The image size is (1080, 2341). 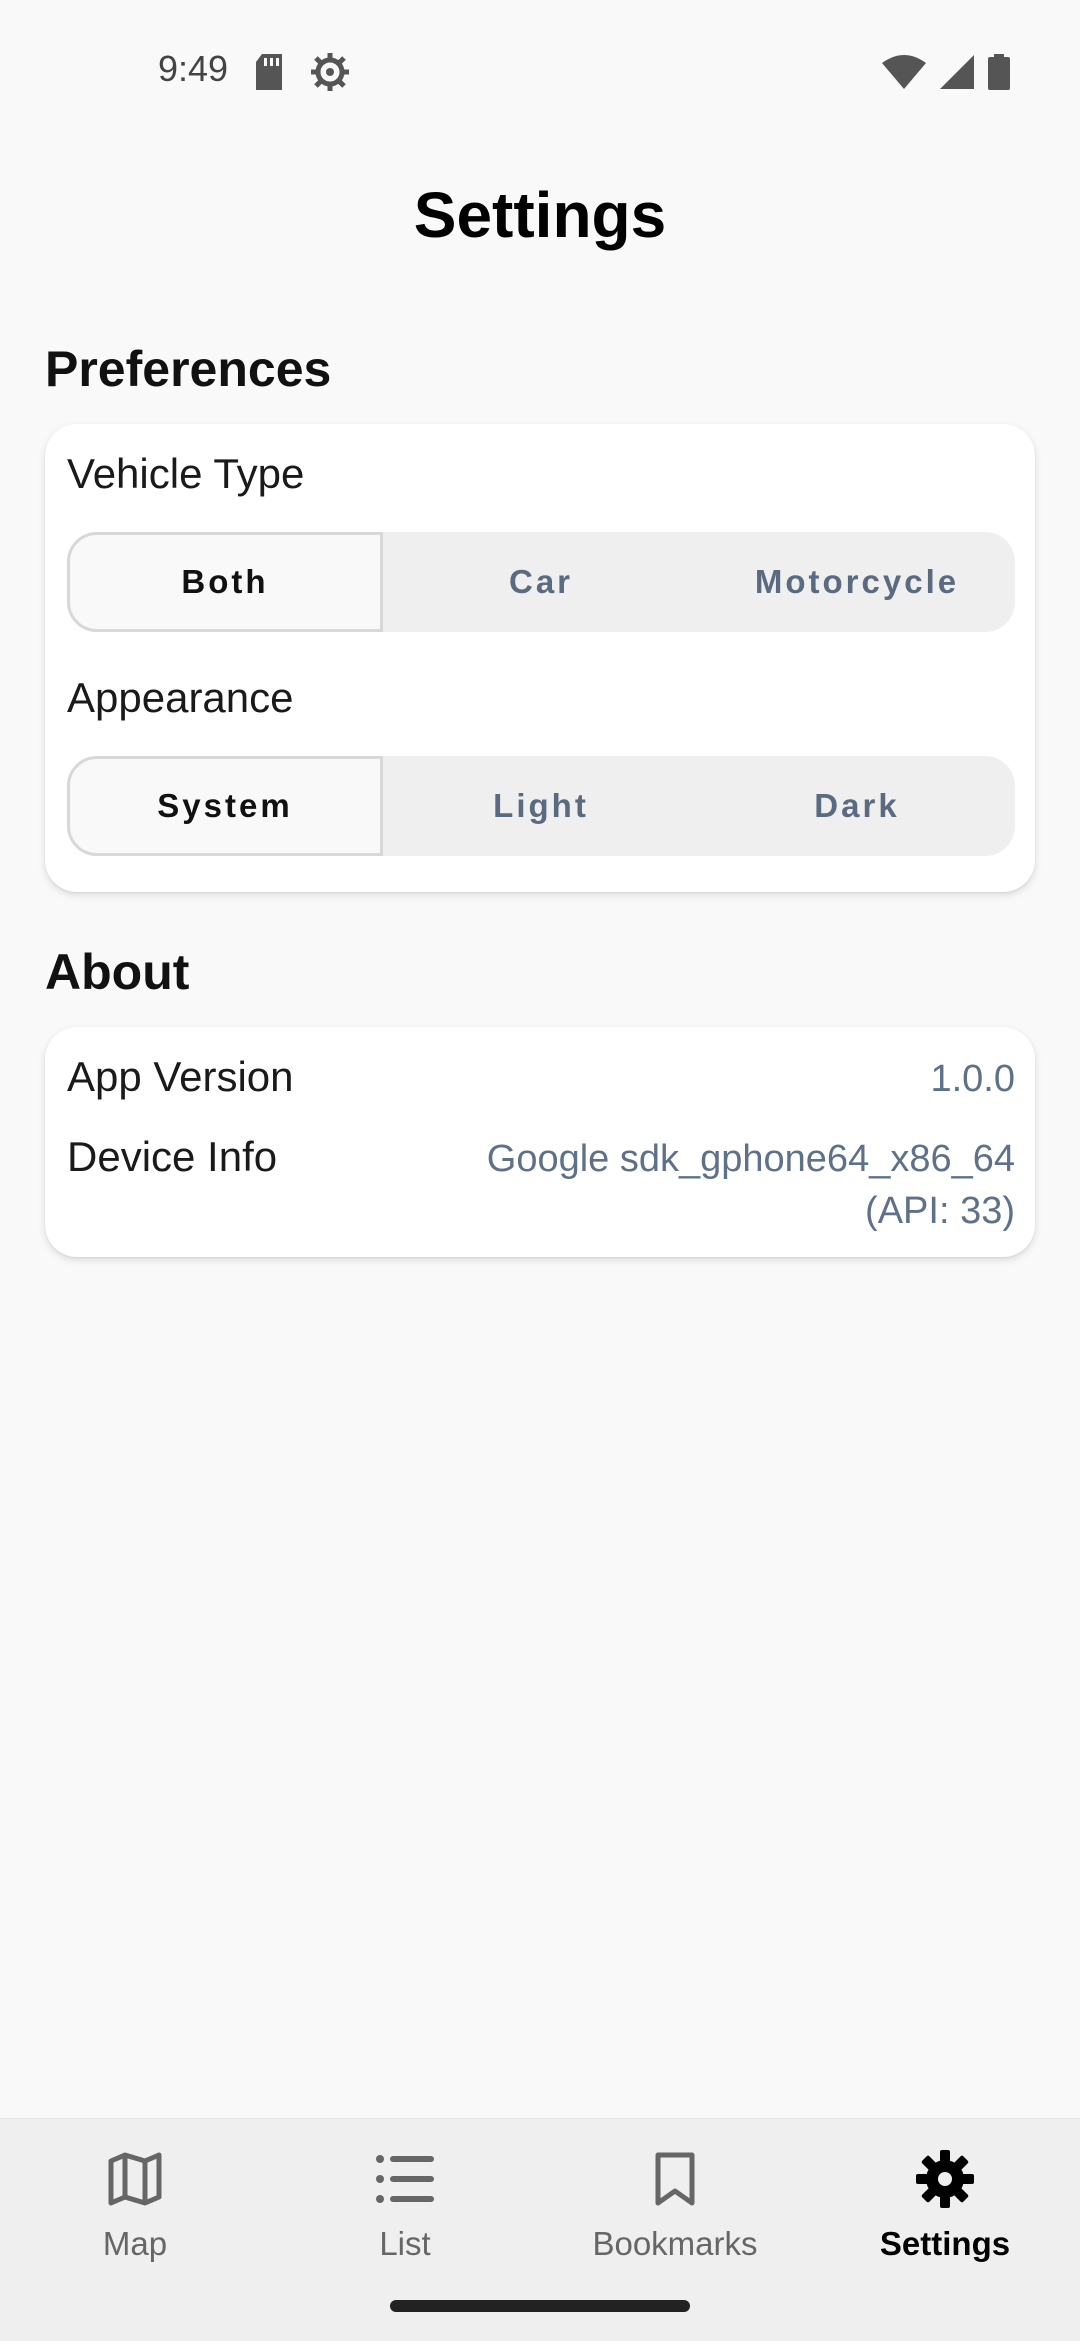 What do you see at coordinates (269, 74) in the screenshot?
I see `sd-card-icon` at bounding box center [269, 74].